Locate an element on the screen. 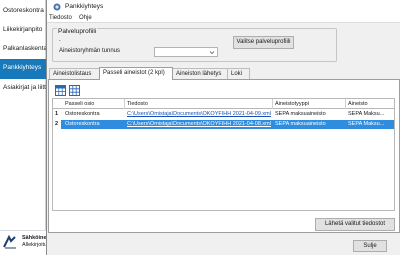 This screenshot has width=400, height=255. tab-aineistolistaus: Aineistolistaus is located at coordinates (74, 73).